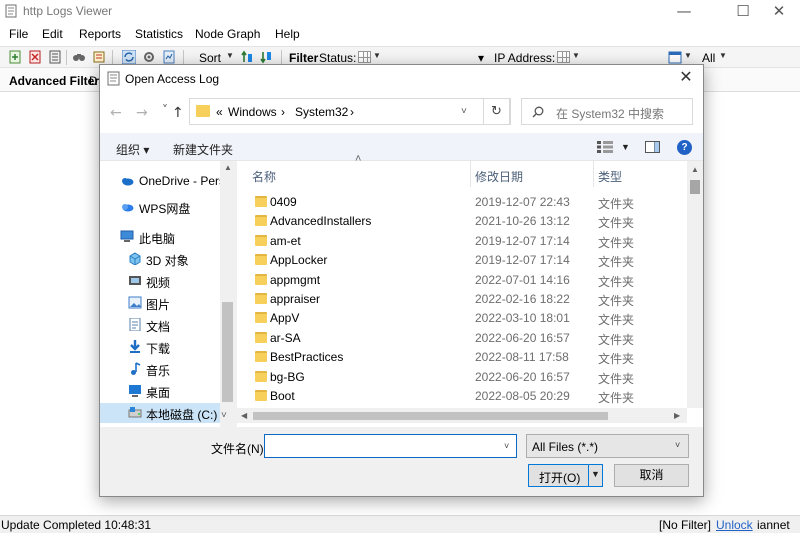 Image resolution: width=800 pixels, height=533 pixels. I want to click on nav-item-onedrive: OneDrive - Perso, so click(160, 181).